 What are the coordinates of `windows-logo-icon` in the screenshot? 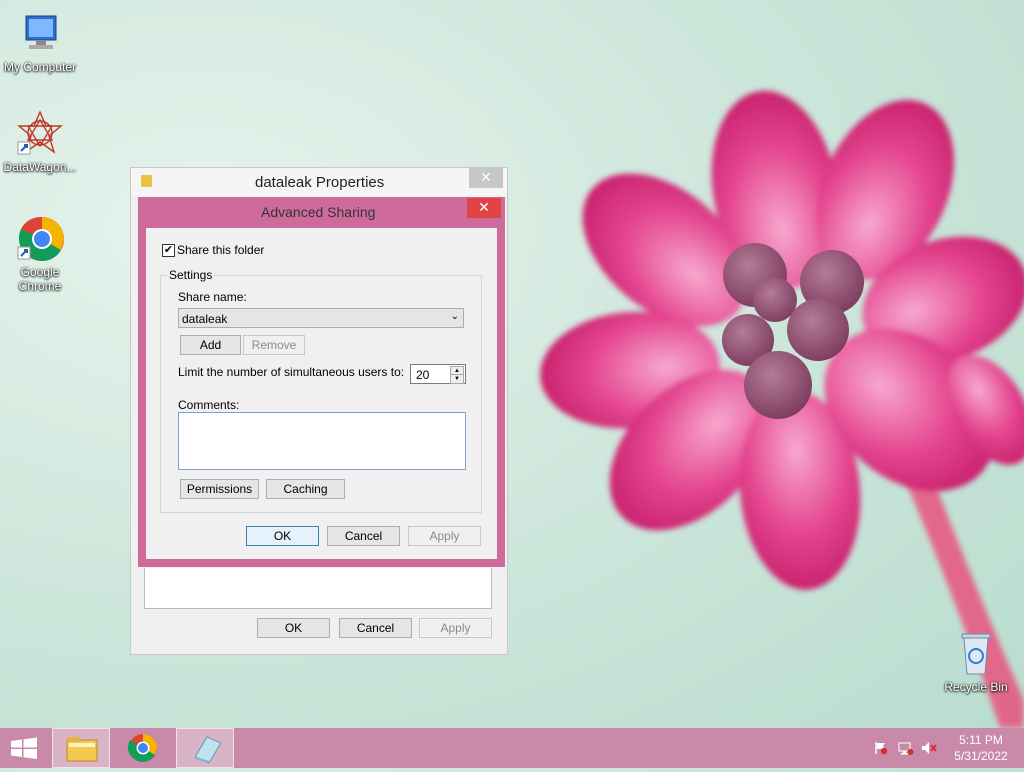 It's located at (24, 748).